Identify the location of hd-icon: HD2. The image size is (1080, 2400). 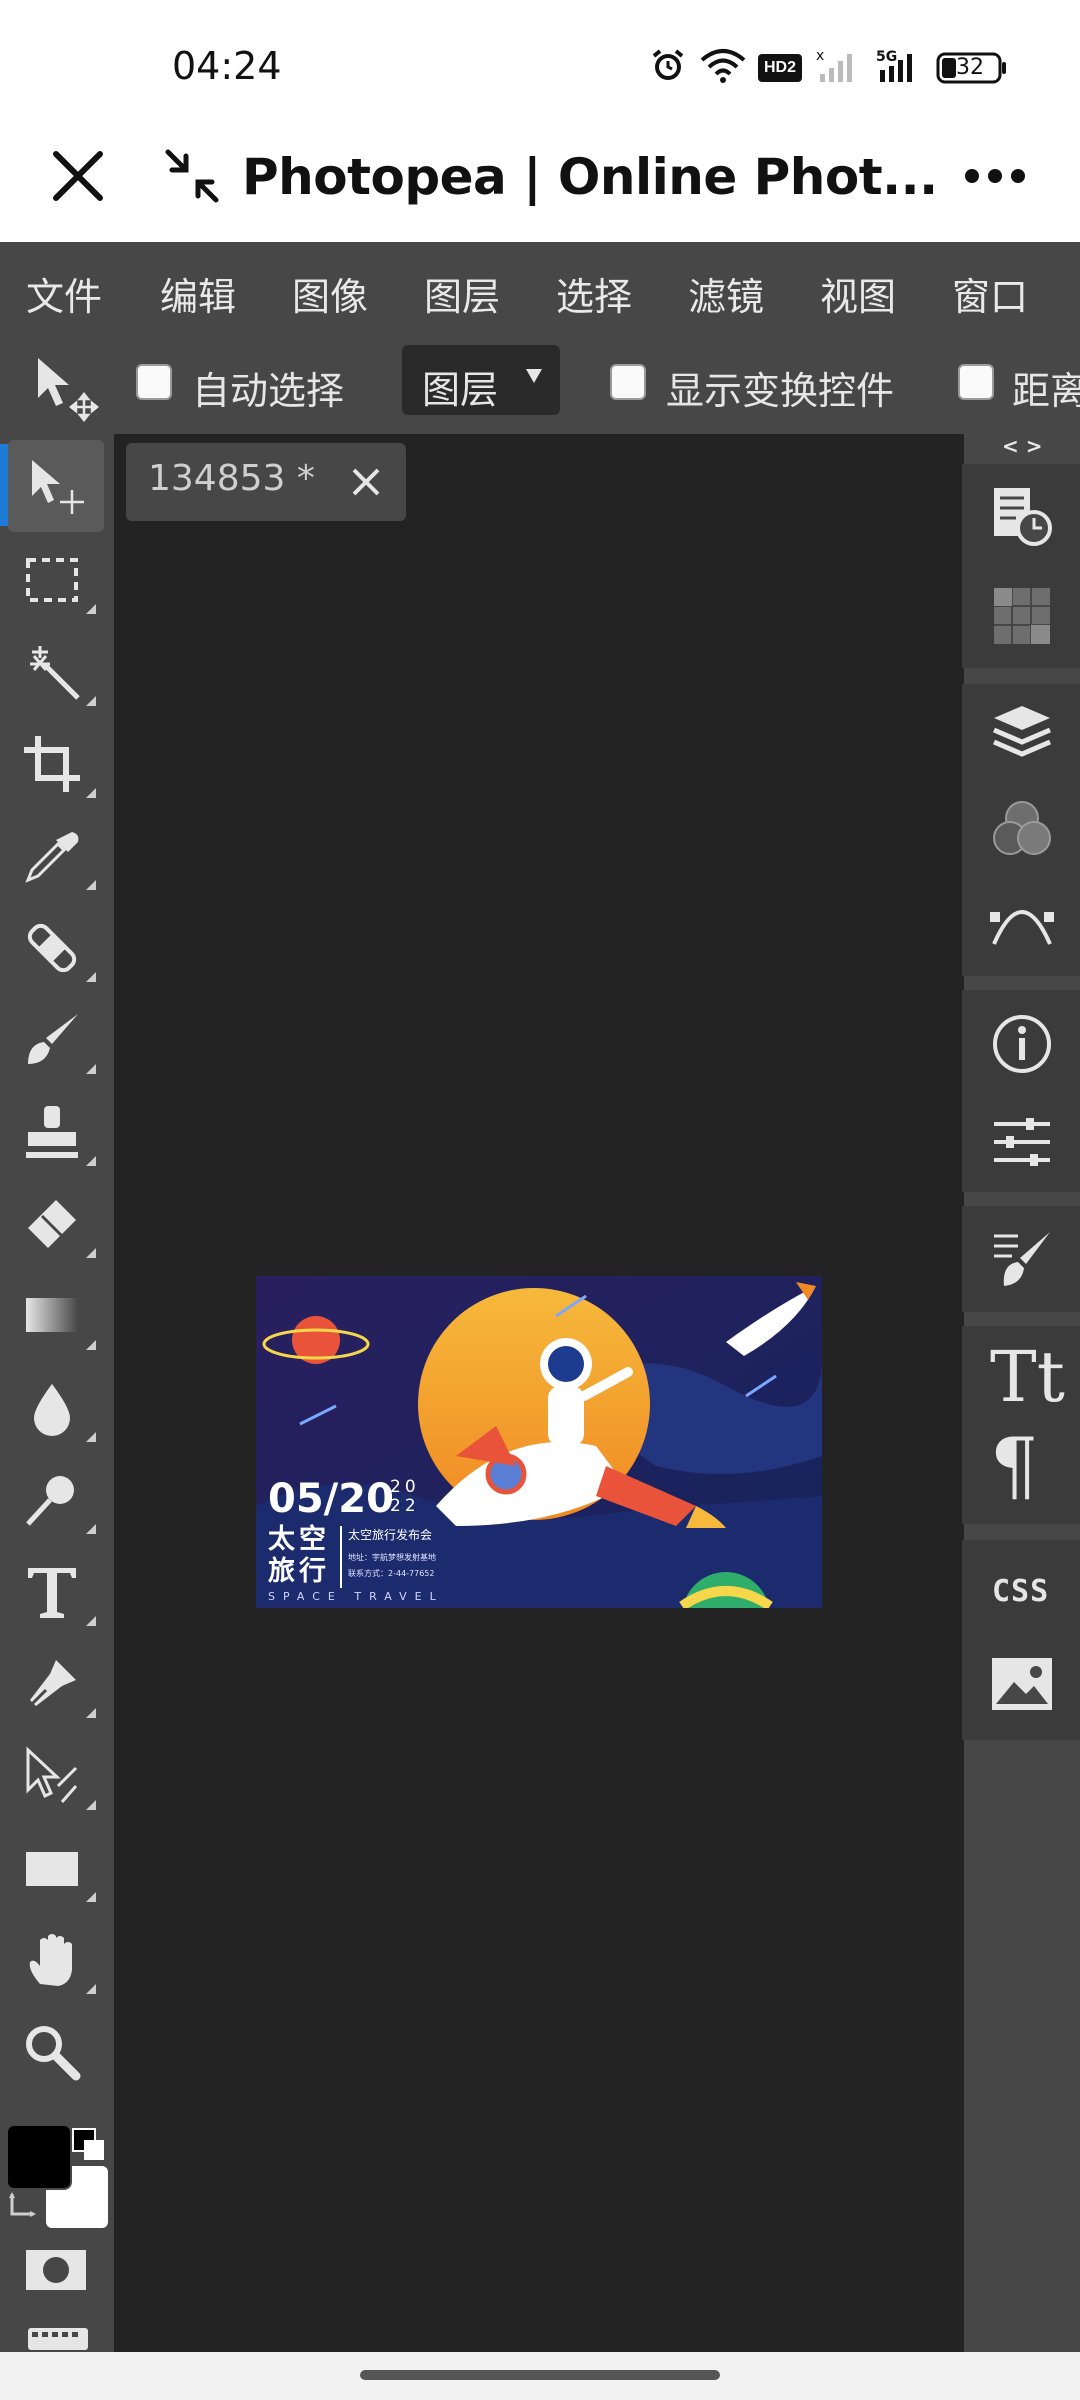
(780, 68).